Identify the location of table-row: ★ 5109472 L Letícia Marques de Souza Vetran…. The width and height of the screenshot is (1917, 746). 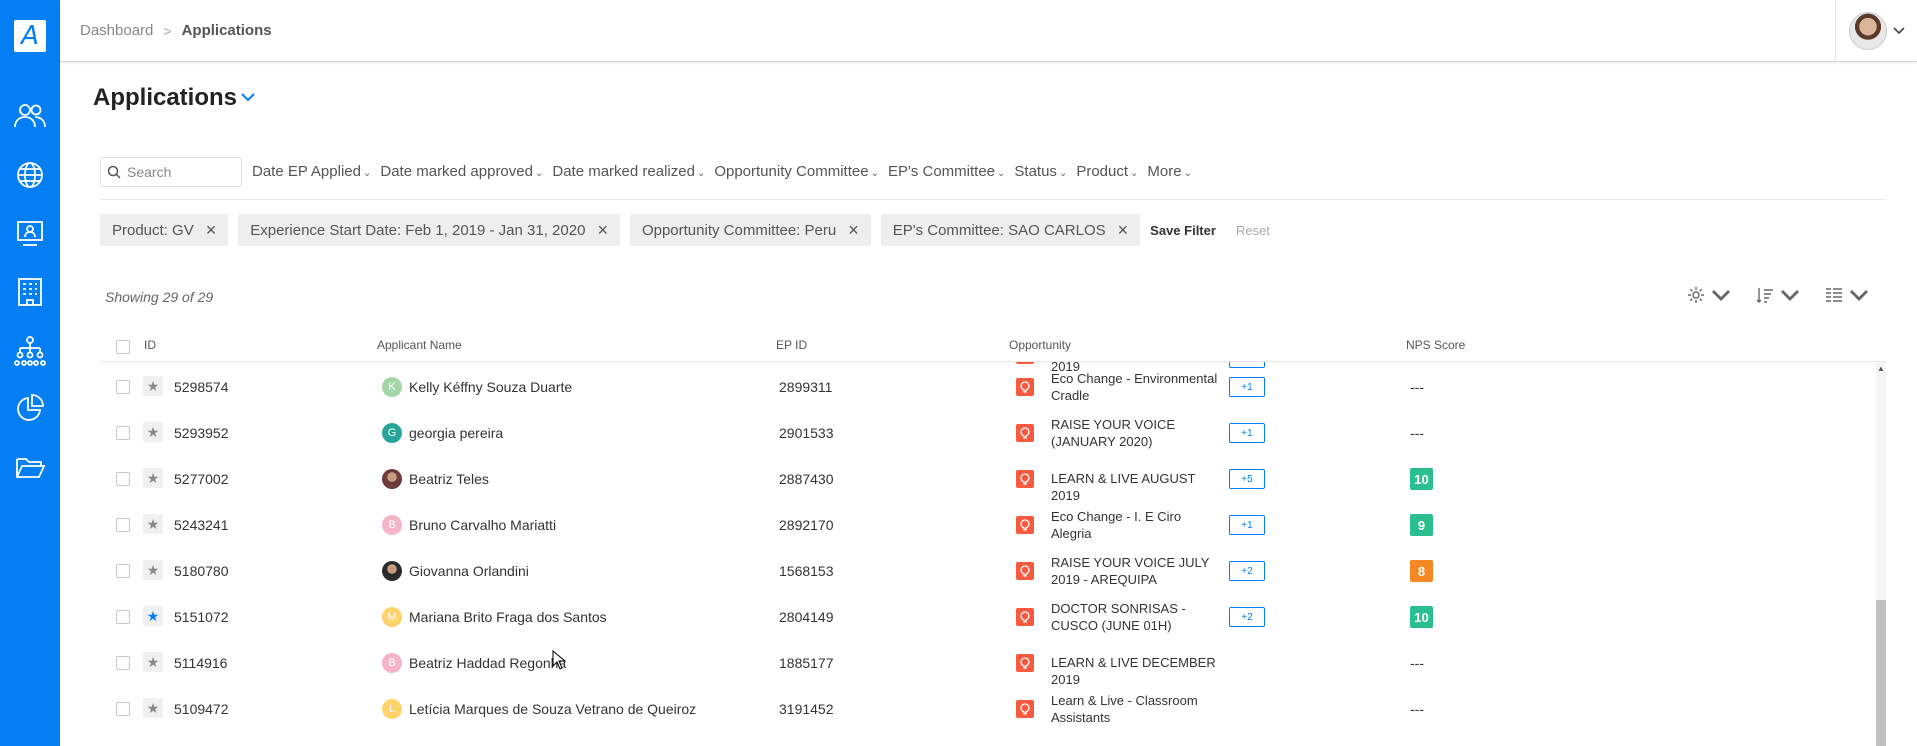
(990, 709).